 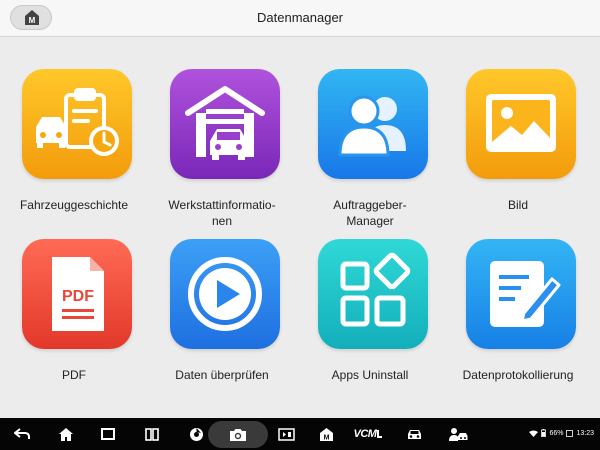 I want to click on app-label: Datenprotokollierung, so click(x=518, y=375).